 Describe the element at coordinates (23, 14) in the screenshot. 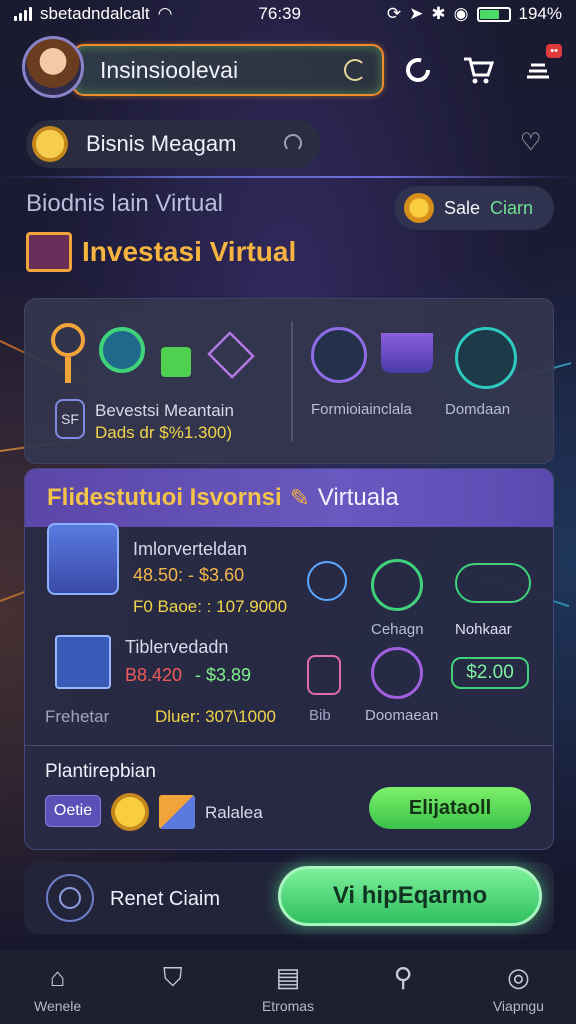

I see `signal-icon` at that location.